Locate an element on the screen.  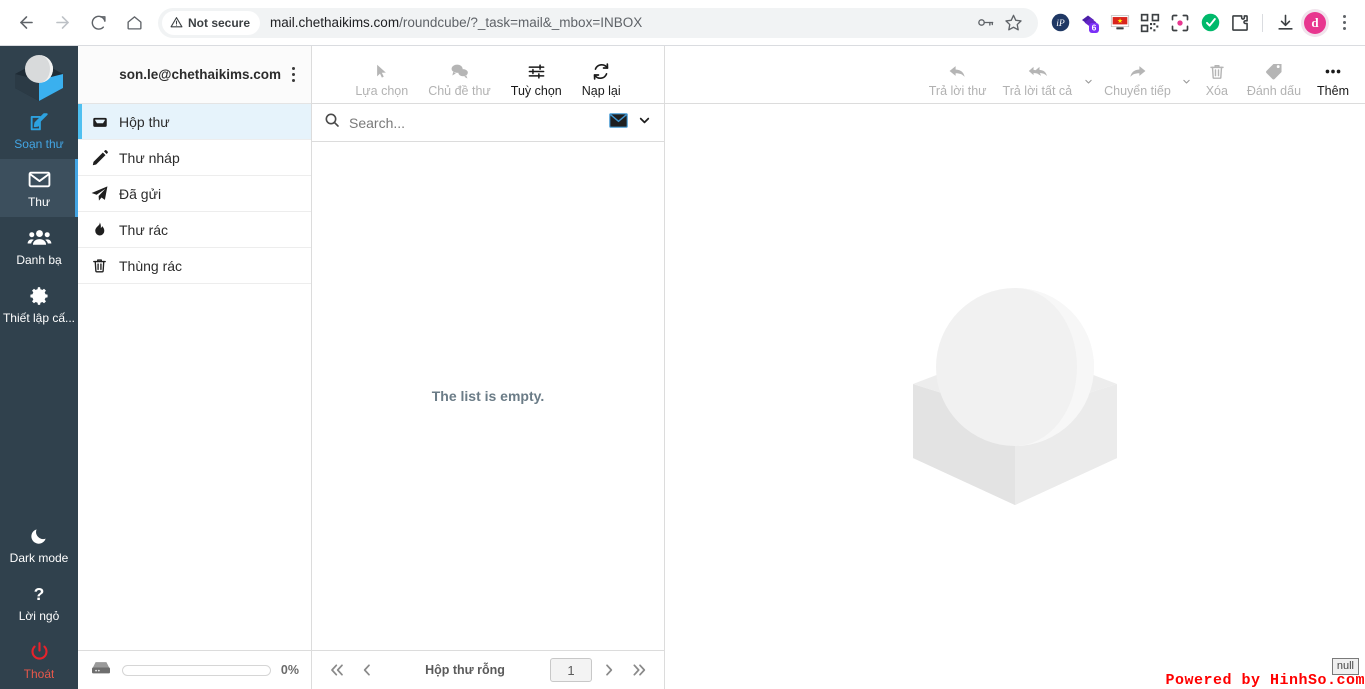
reply-button: Trả lời thư is located at coordinates (958, 79).